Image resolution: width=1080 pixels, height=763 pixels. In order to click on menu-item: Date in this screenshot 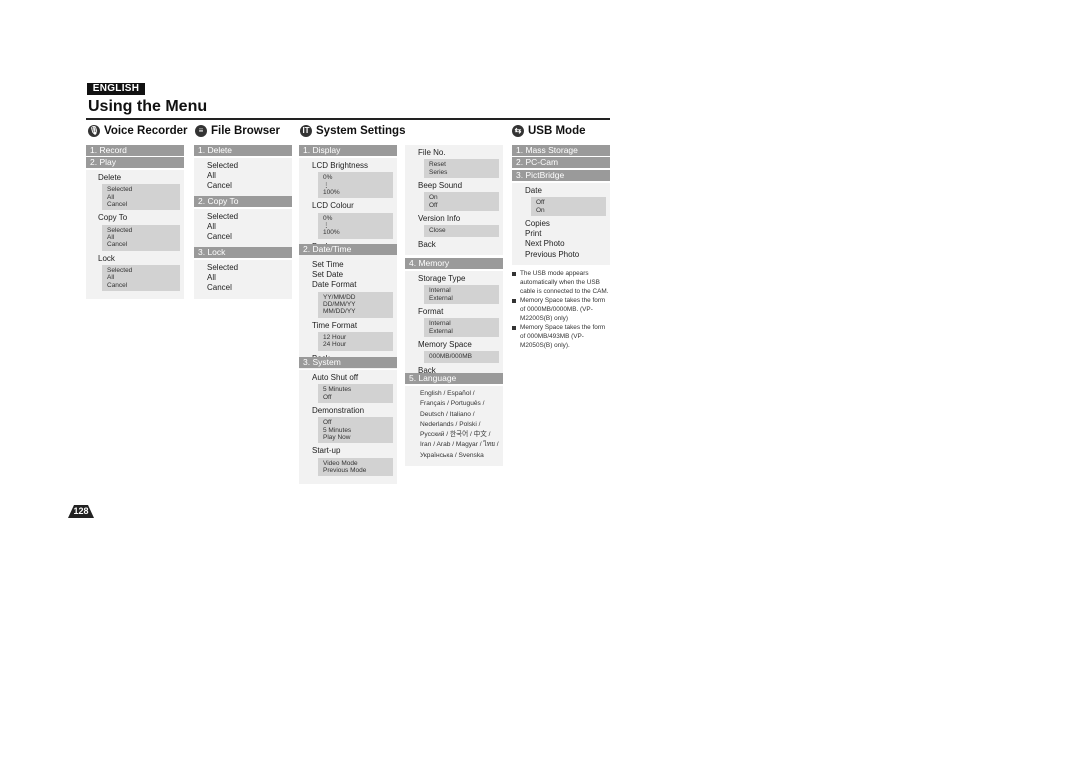, I will do `click(561, 191)`.